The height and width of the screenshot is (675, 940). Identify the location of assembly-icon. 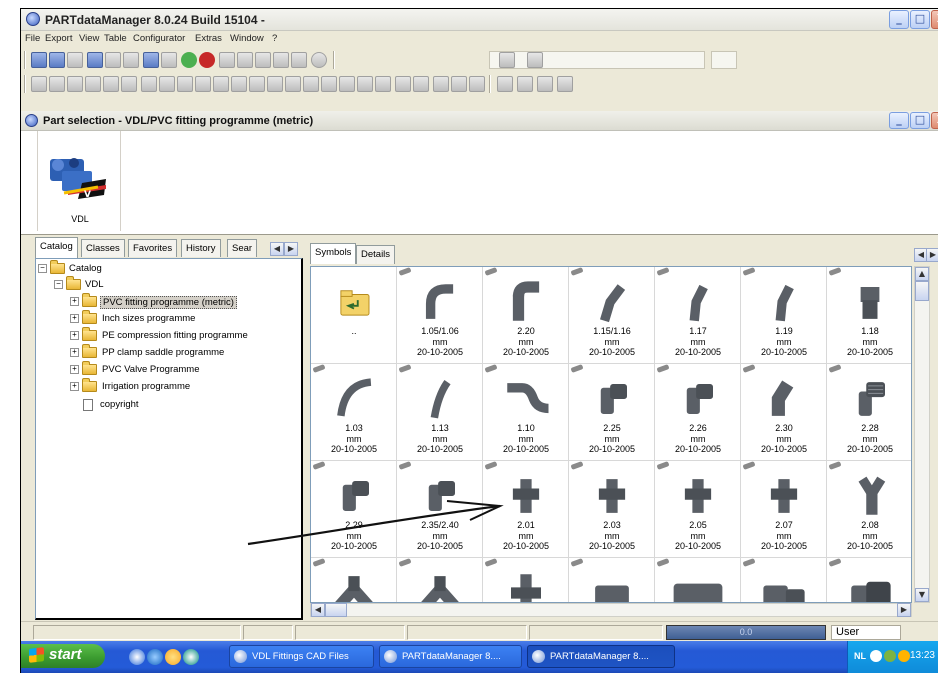
(545, 84).